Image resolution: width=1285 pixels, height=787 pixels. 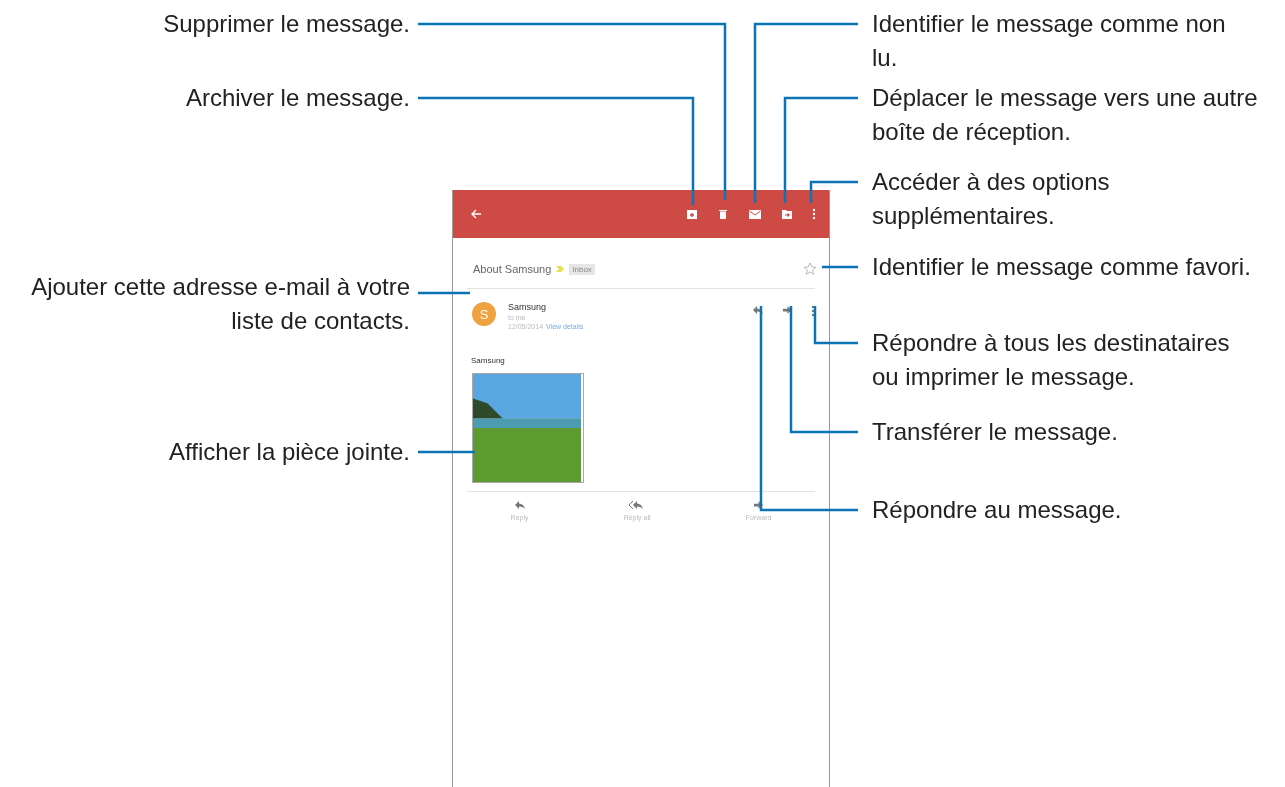 What do you see at coordinates (723, 214) in the screenshot?
I see `trash-icon` at bounding box center [723, 214].